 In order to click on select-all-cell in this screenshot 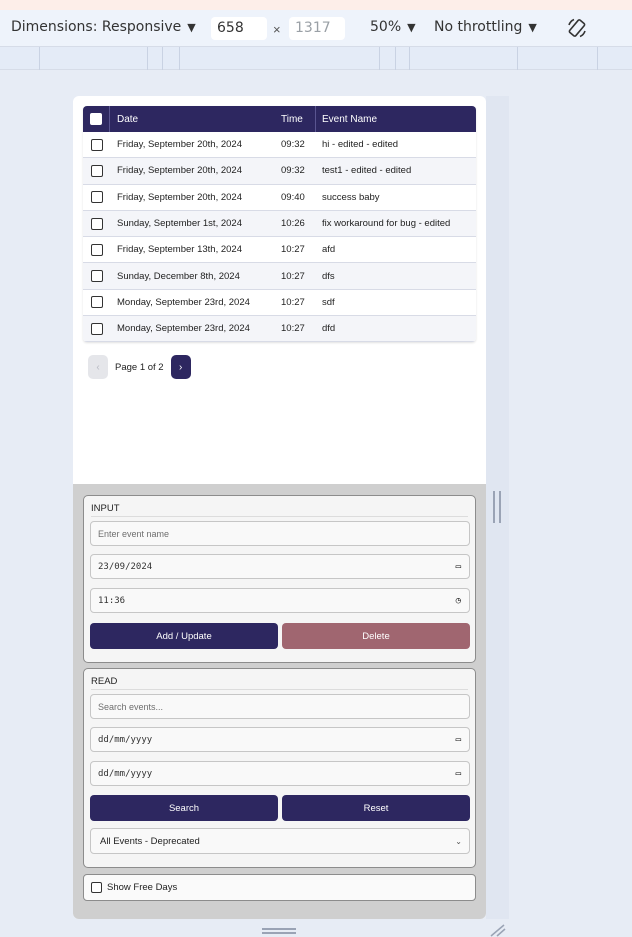, I will do `click(96, 119)`.